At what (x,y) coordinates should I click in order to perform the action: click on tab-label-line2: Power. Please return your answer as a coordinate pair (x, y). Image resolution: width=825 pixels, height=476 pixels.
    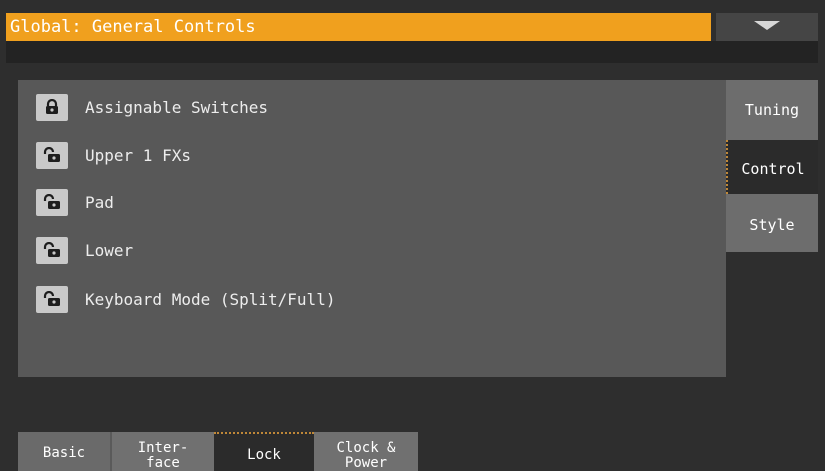
    Looking at the image, I should click on (366, 463).